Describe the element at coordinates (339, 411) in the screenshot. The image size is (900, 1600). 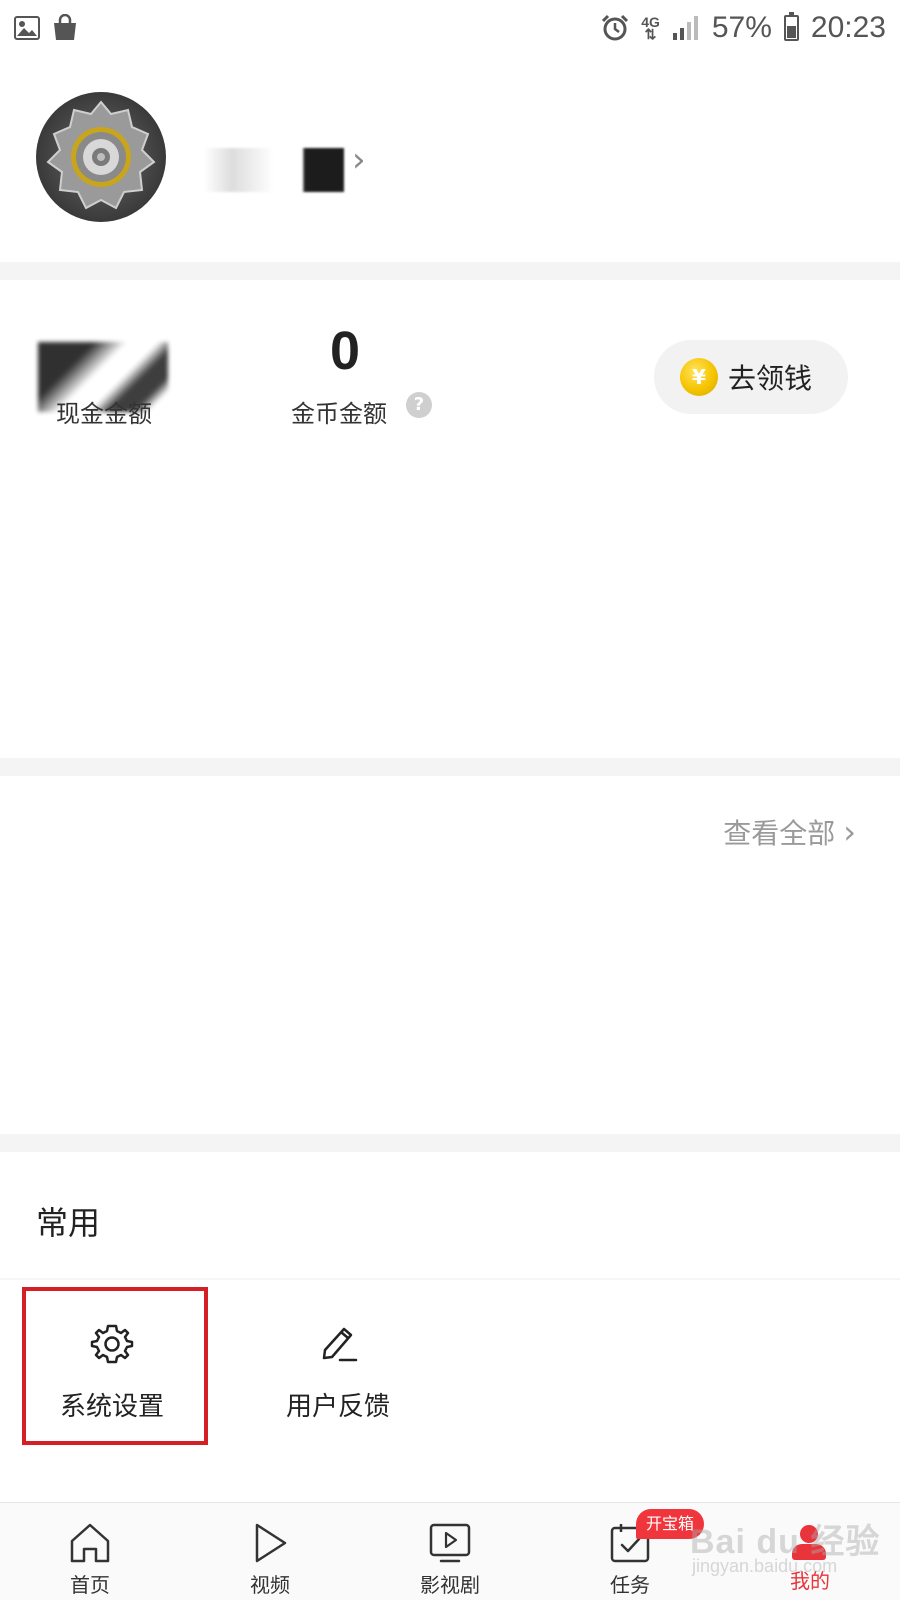
I see `coin-amount-label: 金币金额` at that location.